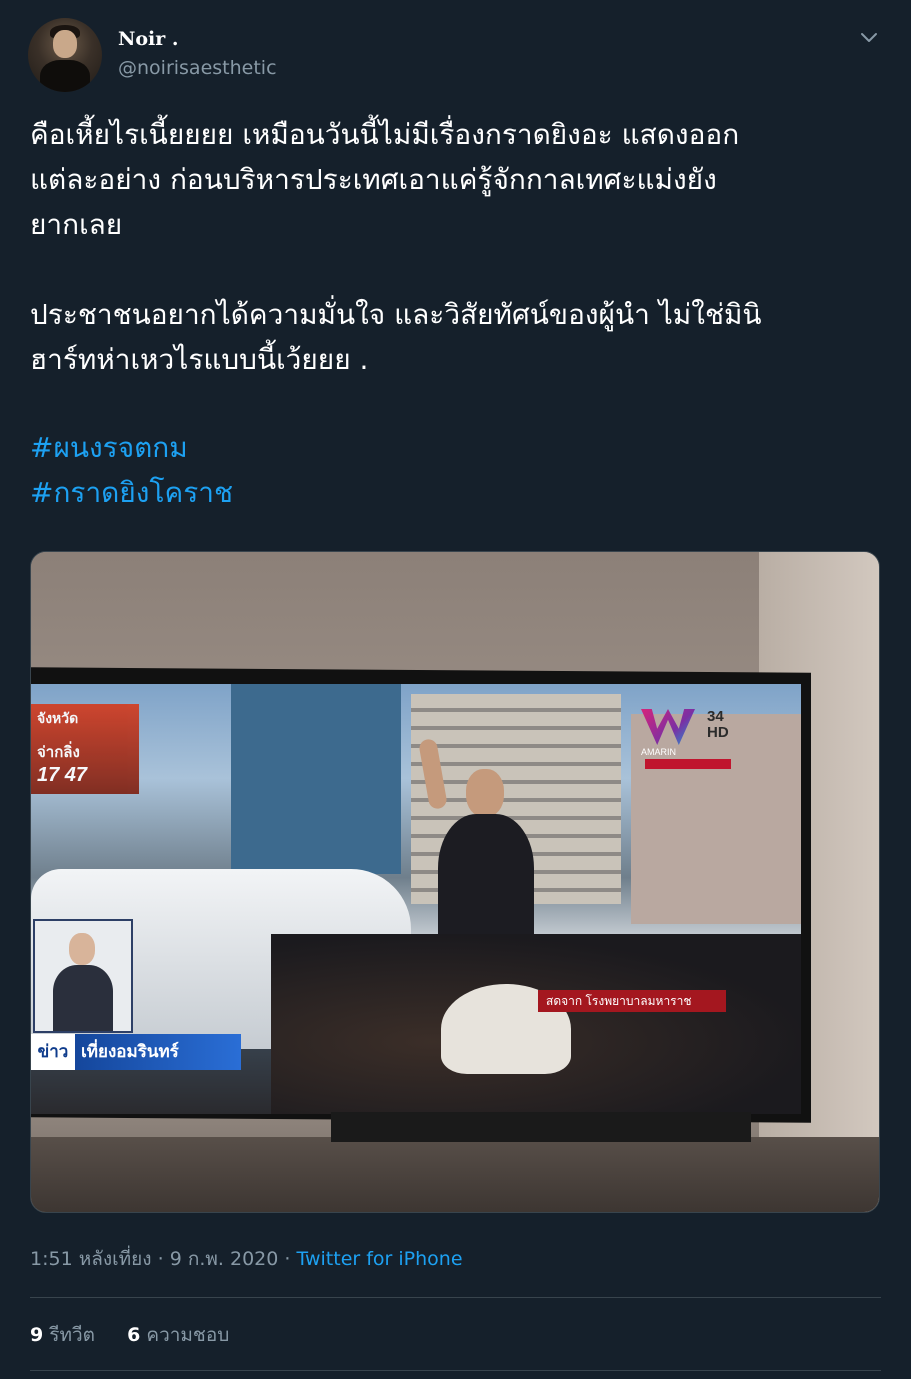 This screenshot has width=911, height=1379. Describe the element at coordinates (53, 1052) in the screenshot. I see `tv-news-tag: ข่าว` at that location.